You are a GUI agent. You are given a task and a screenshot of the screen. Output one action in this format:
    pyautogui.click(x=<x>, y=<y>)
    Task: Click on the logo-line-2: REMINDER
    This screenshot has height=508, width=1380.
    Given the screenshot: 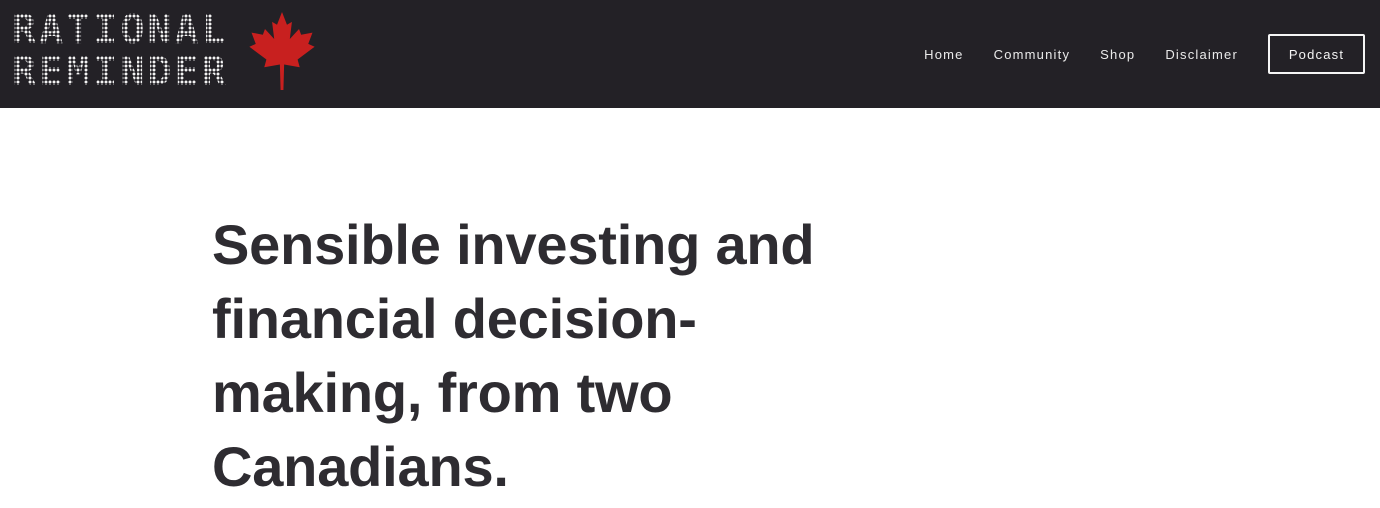 What is the action you would take?
    pyautogui.click(x=120, y=72)
    